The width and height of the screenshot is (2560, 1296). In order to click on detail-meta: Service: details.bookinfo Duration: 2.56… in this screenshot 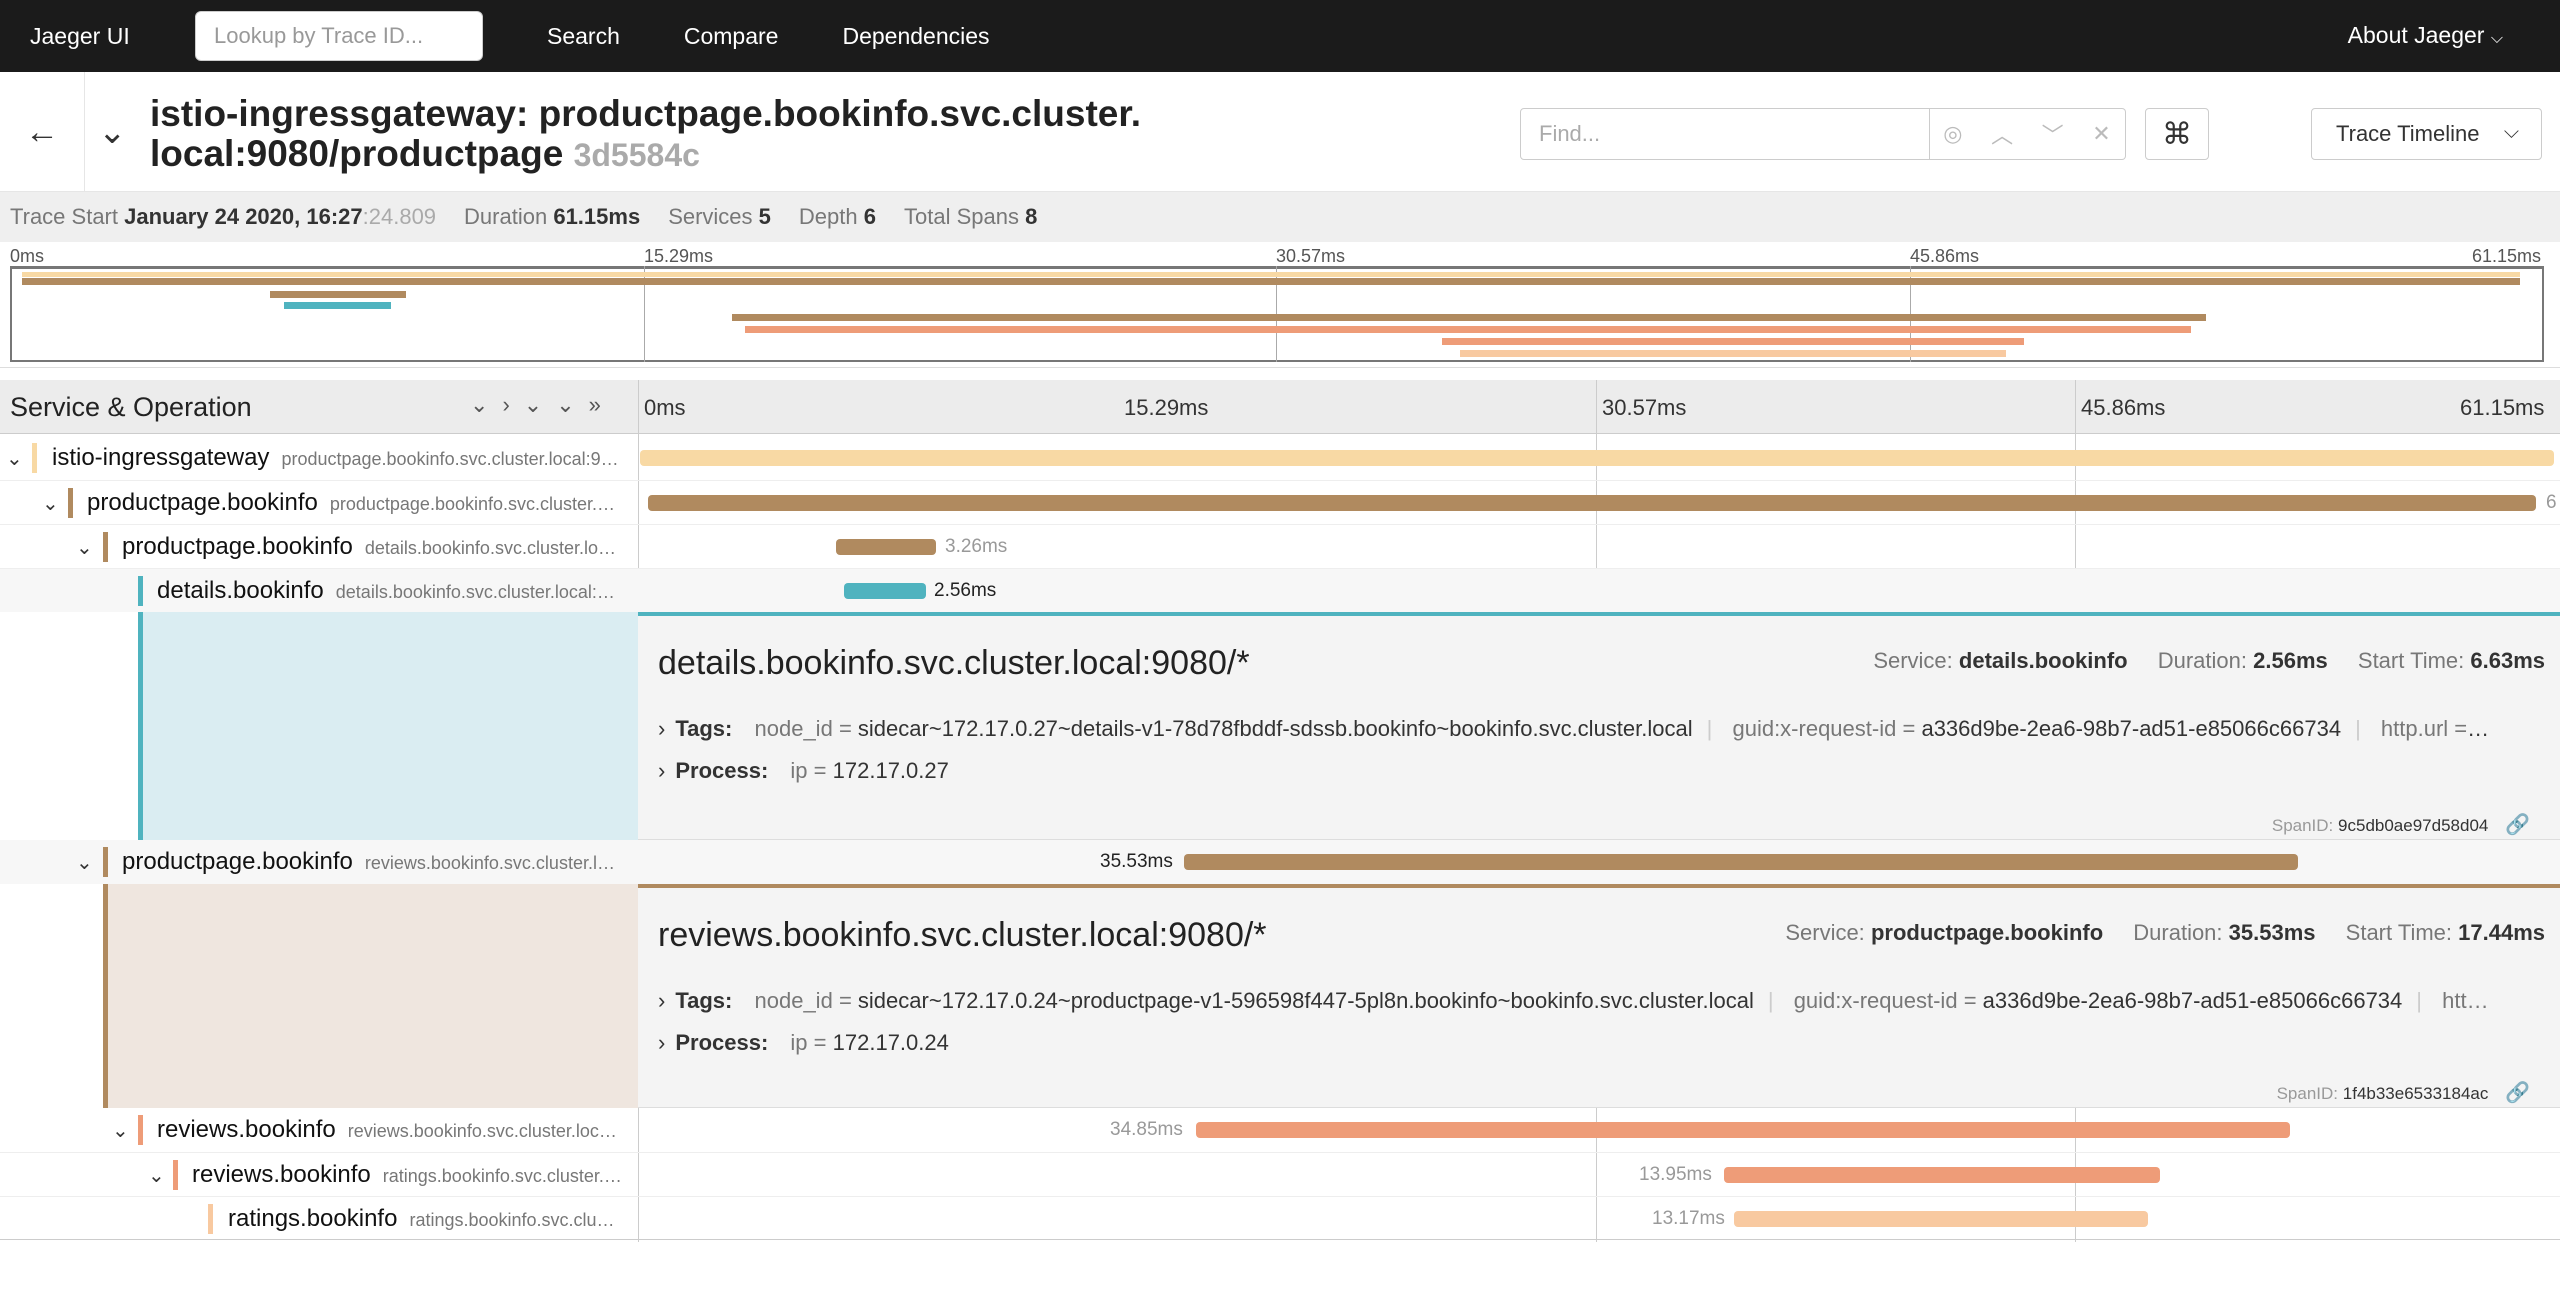, I will do `click(2209, 660)`.